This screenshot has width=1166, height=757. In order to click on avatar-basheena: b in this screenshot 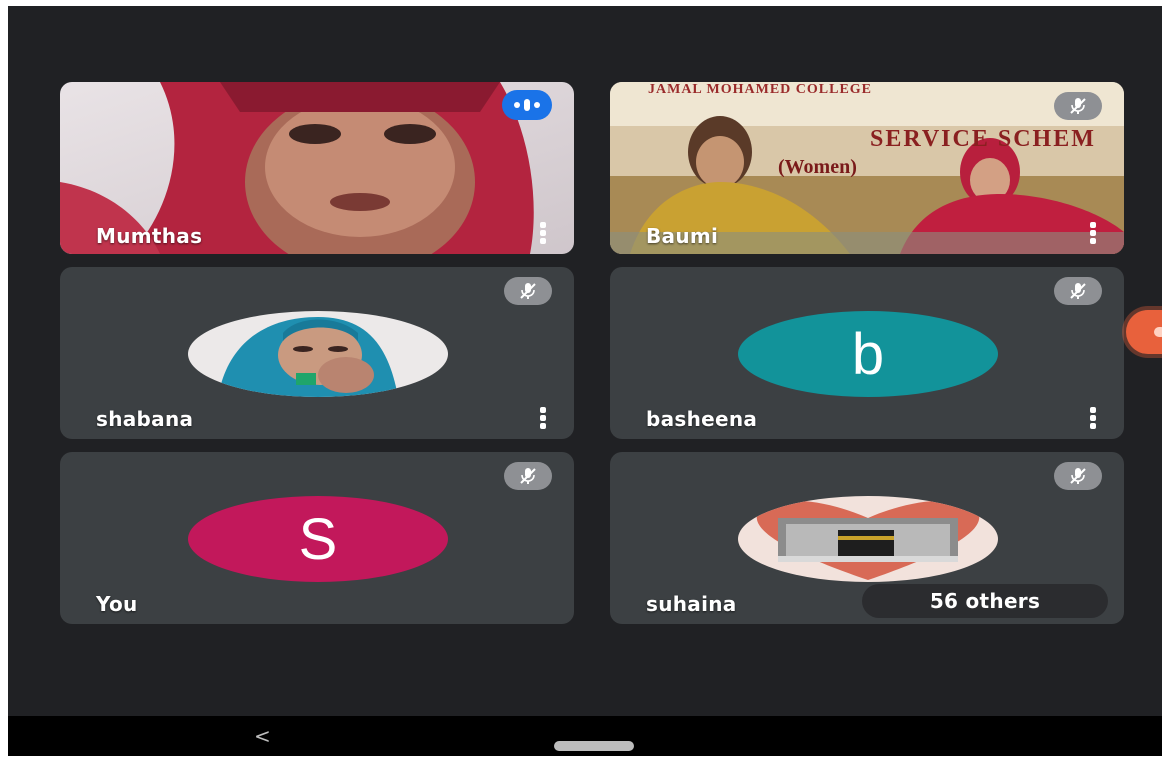, I will do `click(868, 354)`.